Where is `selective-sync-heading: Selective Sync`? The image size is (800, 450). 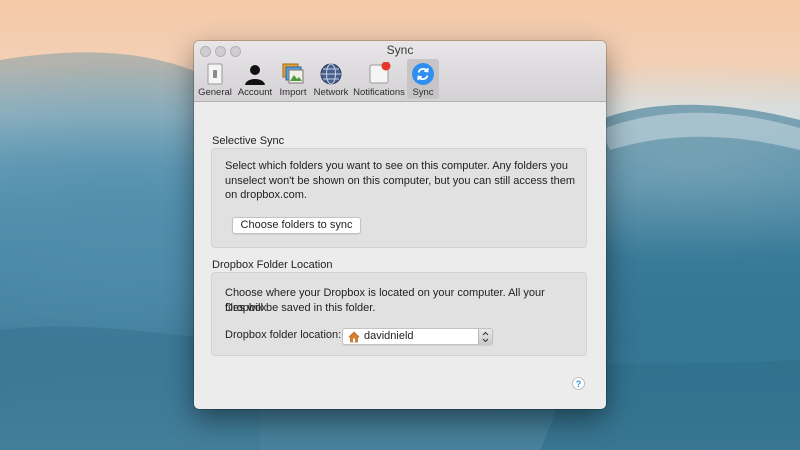 selective-sync-heading: Selective Sync is located at coordinates (248, 141).